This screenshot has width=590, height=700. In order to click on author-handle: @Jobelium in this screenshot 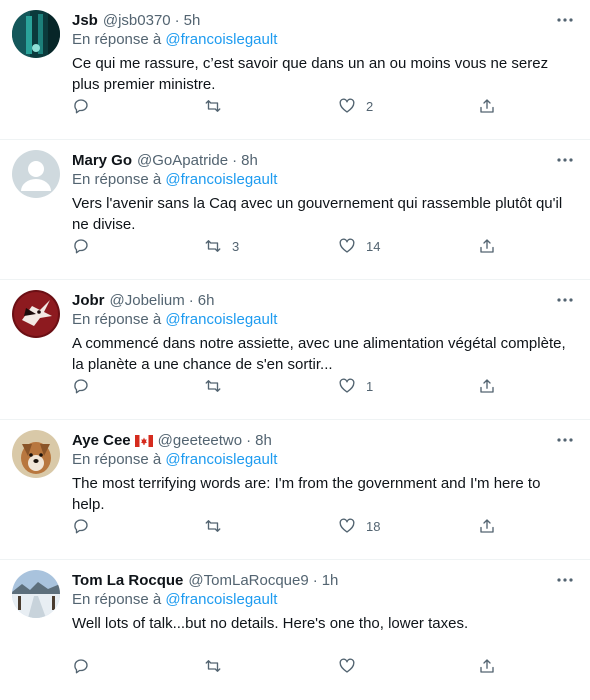, I will do `click(147, 300)`.